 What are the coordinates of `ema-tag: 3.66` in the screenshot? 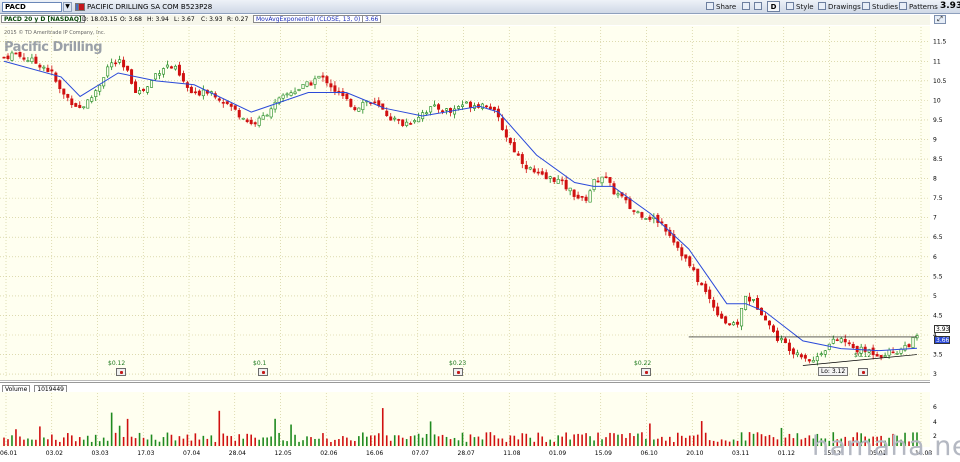 It's located at (942, 340).